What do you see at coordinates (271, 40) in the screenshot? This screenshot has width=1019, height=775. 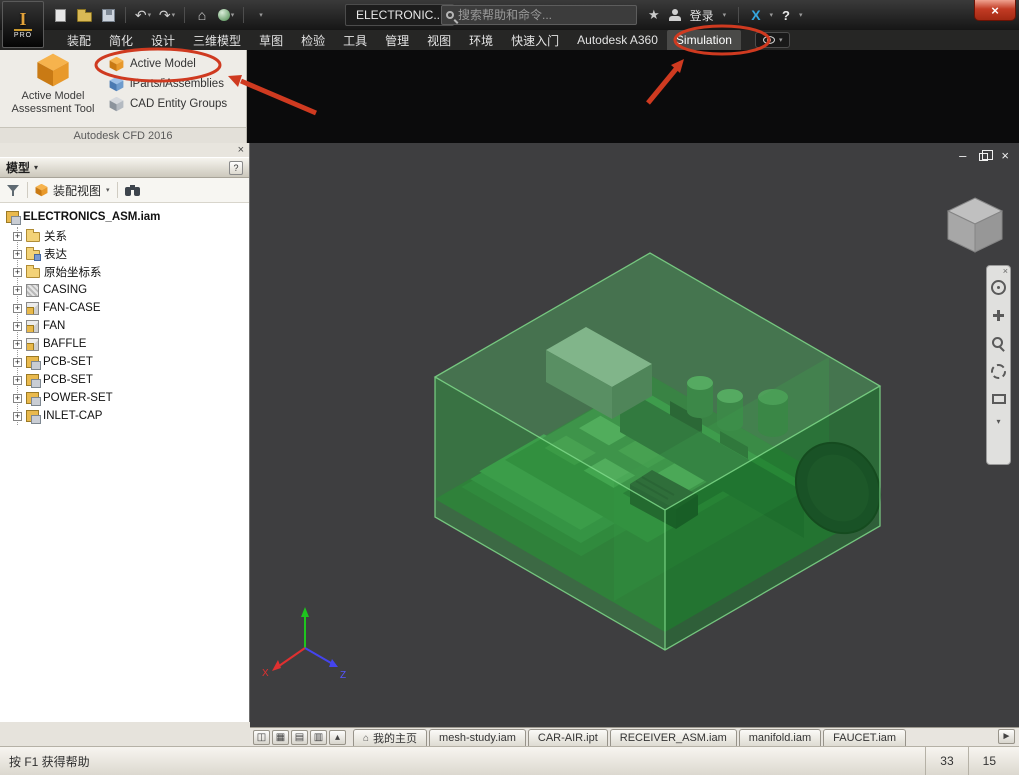 I see `tab-sketch: 草图` at bounding box center [271, 40].